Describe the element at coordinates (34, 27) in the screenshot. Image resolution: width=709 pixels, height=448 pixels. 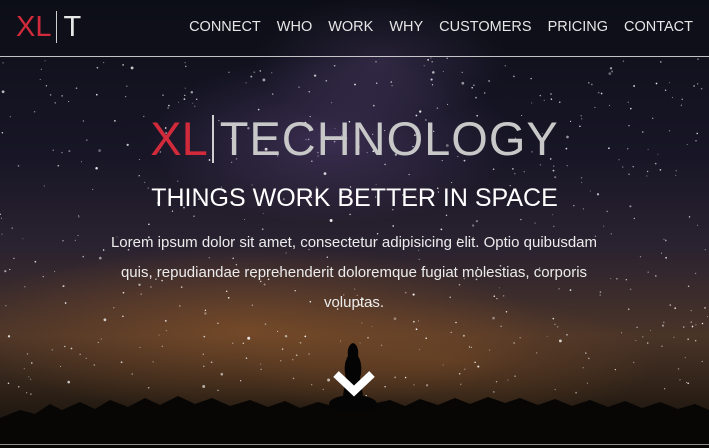
I see `brand-xl: XL` at that location.